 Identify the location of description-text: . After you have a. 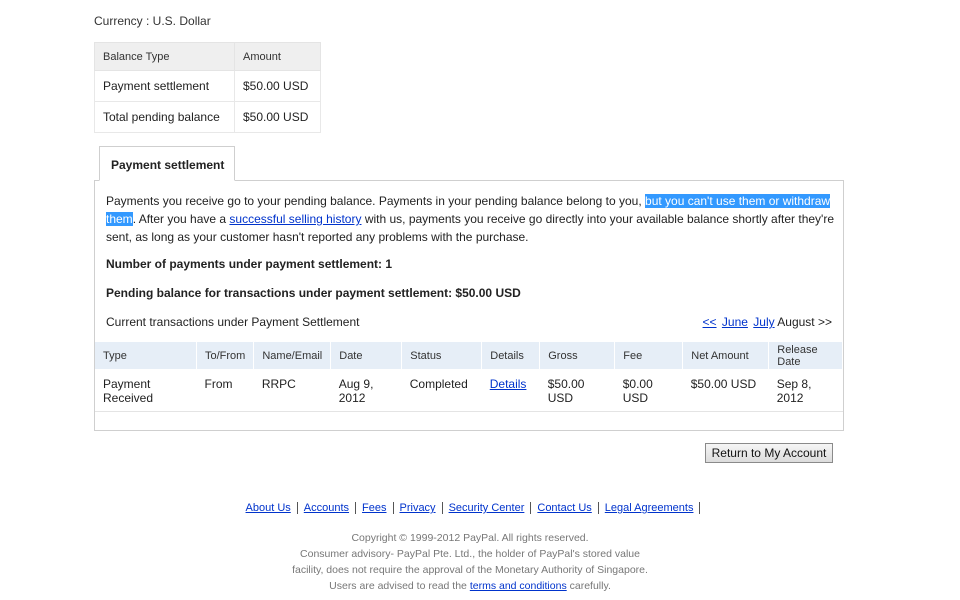
(181, 219).